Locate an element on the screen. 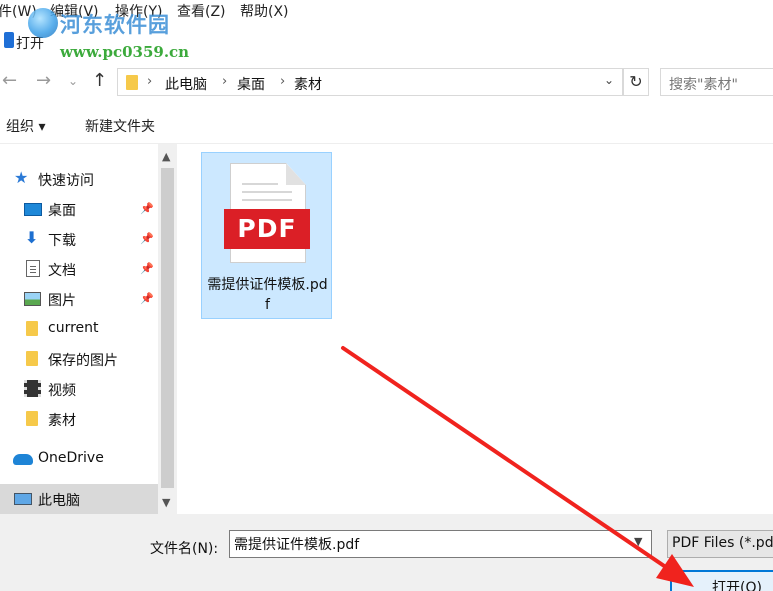 Image resolution: width=773 pixels, height=591 pixels. sidebar-item-label: current is located at coordinates (73, 328).